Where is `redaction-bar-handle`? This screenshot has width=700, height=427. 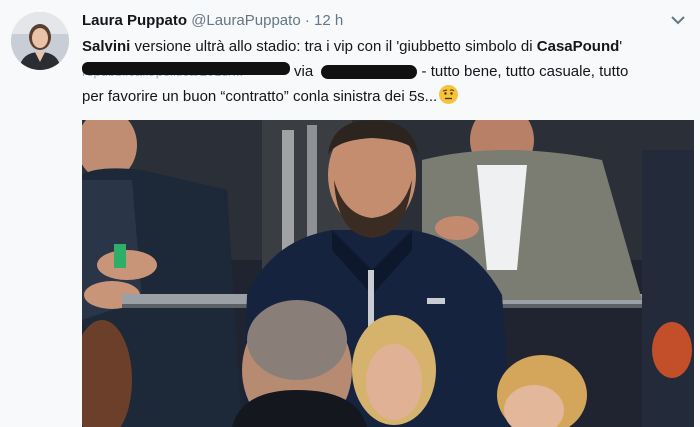 redaction-bar-handle is located at coordinates (369, 72).